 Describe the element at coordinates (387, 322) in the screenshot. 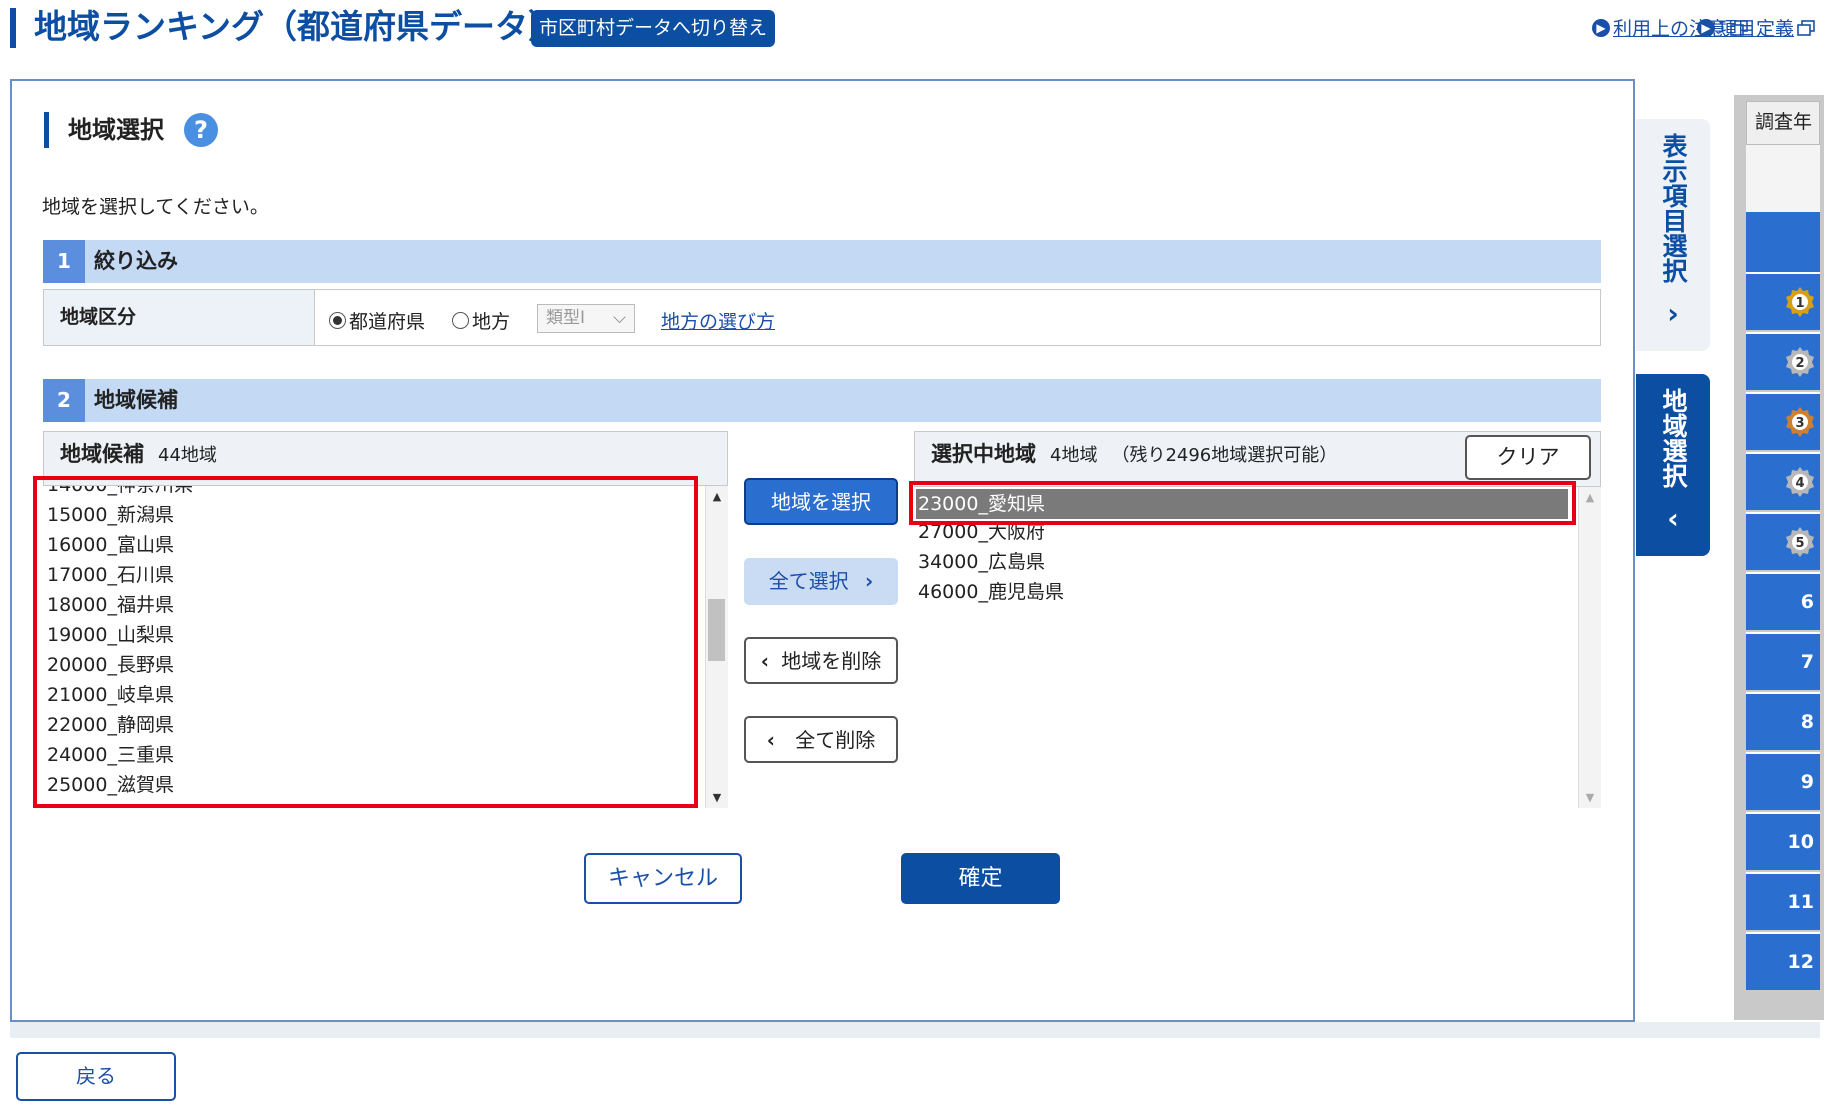

I see `radio-prefecture-label: 都道府県` at that location.